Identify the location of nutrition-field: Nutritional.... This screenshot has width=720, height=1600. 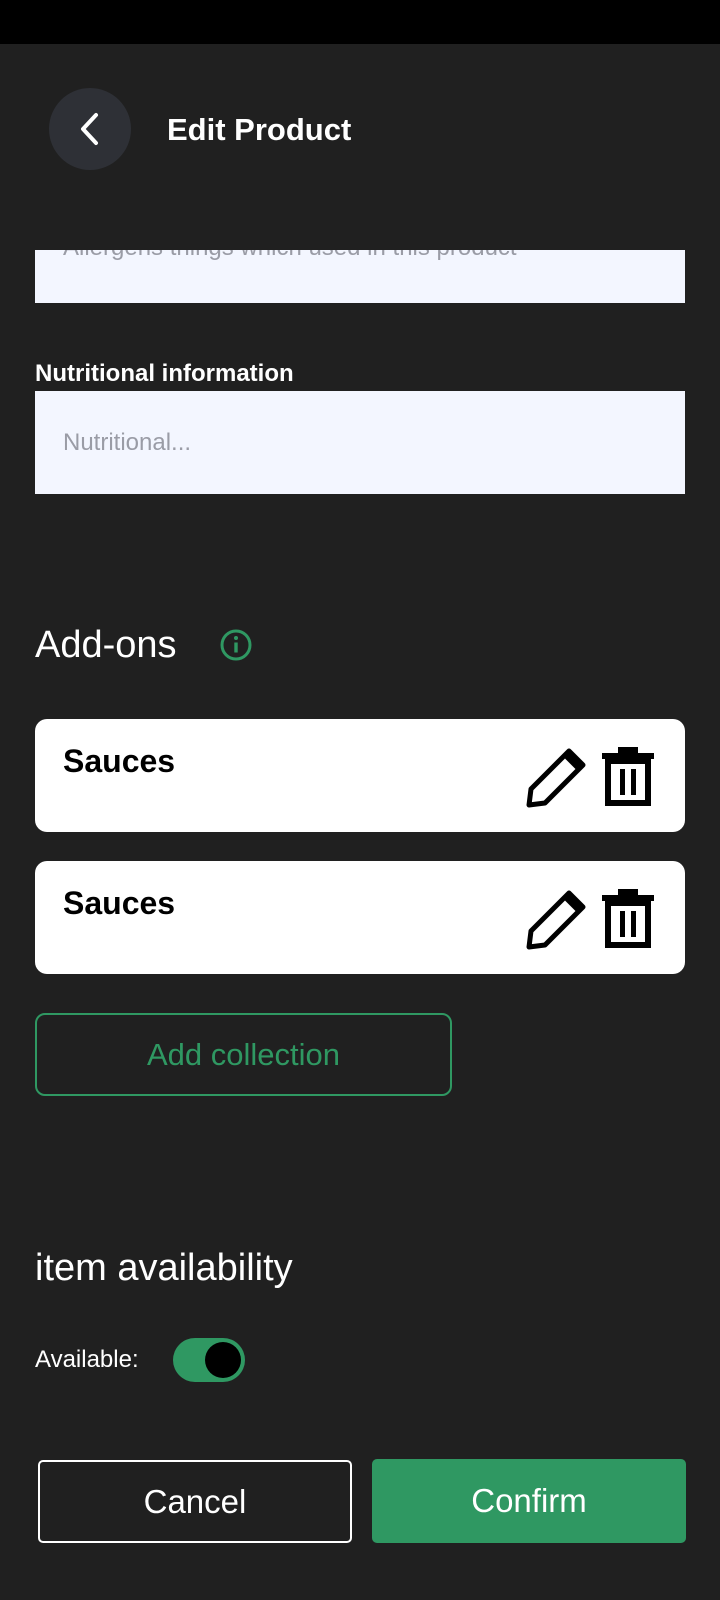
(360, 442).